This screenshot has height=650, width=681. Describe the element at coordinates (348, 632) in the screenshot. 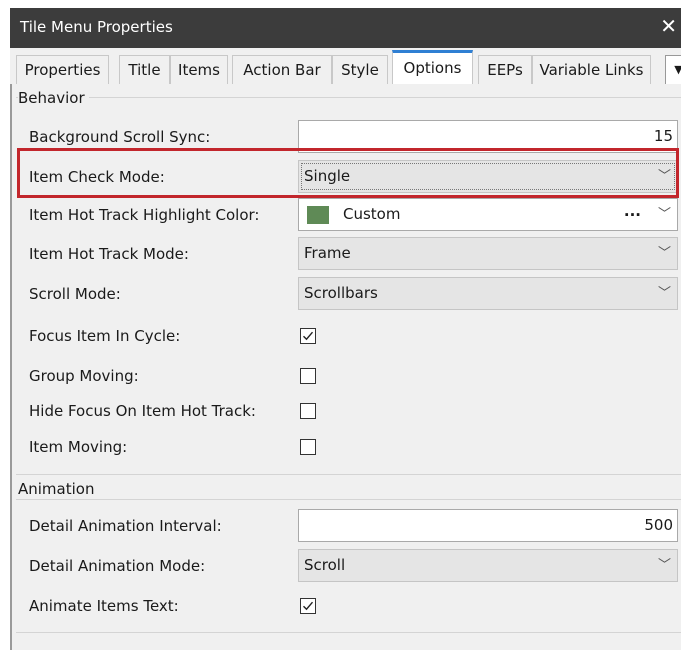

I see `bottom-divider` at that location.